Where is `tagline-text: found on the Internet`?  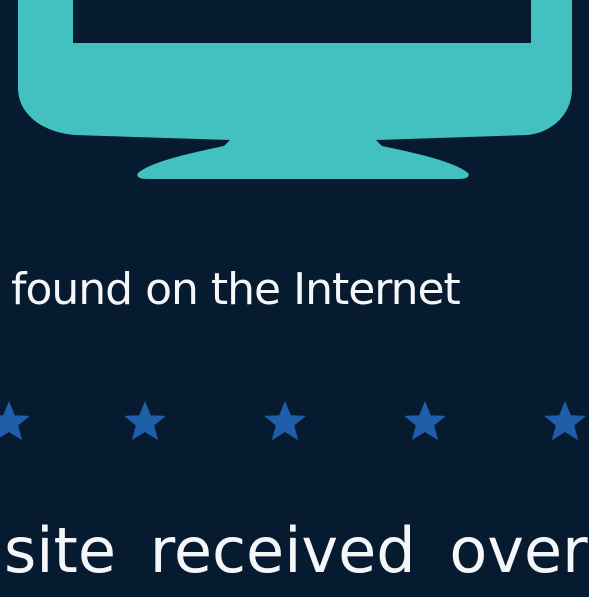 tagline-text: found on the Internet is located at coordinates (236, 289).